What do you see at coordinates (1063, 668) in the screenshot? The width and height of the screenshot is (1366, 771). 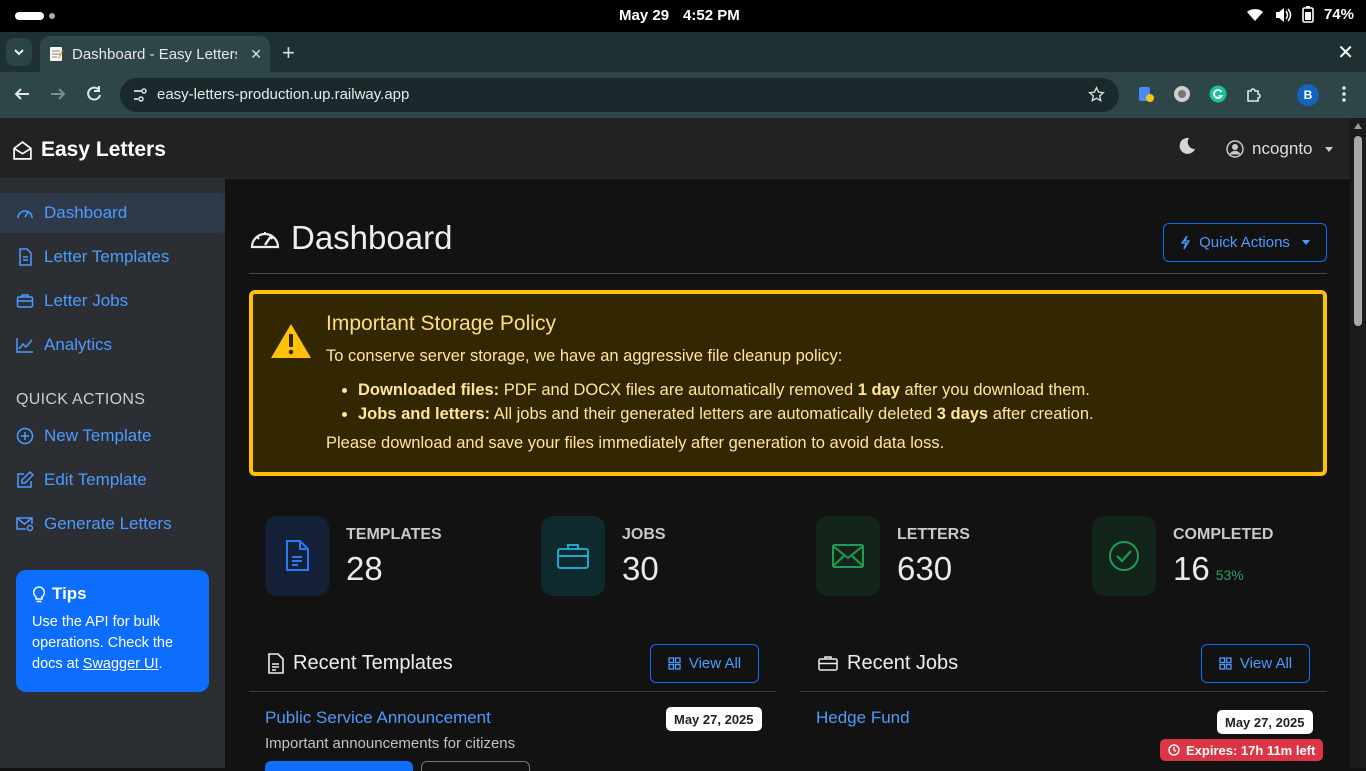 I see `recent-jobs-header: Recent Jobs View All` at bounding box center [1063, 668].